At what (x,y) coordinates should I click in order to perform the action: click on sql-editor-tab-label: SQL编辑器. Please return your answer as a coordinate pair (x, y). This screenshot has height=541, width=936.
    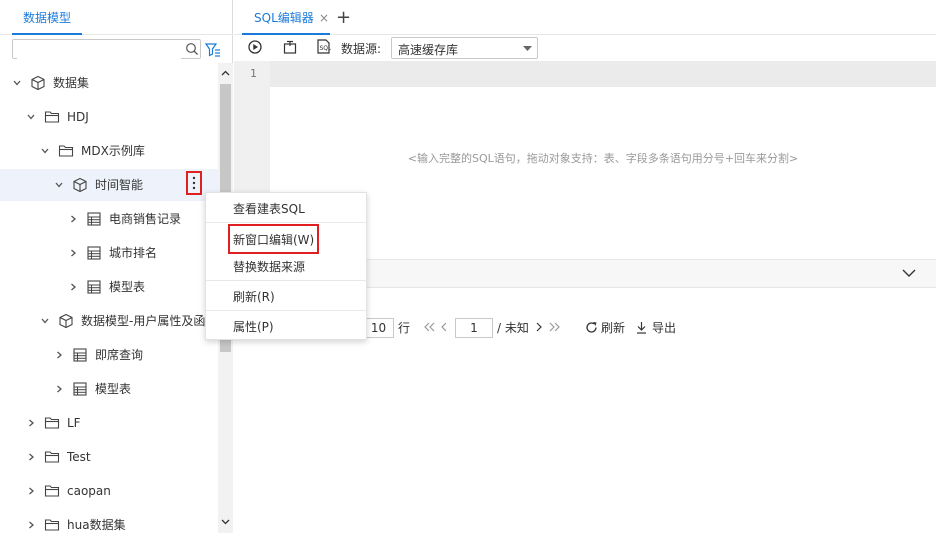
    Looking at the image, I should click on (284, 18).